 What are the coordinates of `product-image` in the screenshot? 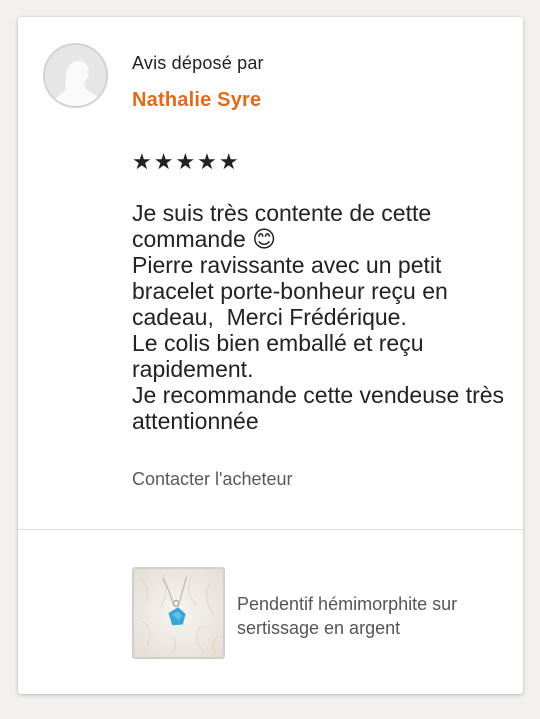 It's located at (178, 613).